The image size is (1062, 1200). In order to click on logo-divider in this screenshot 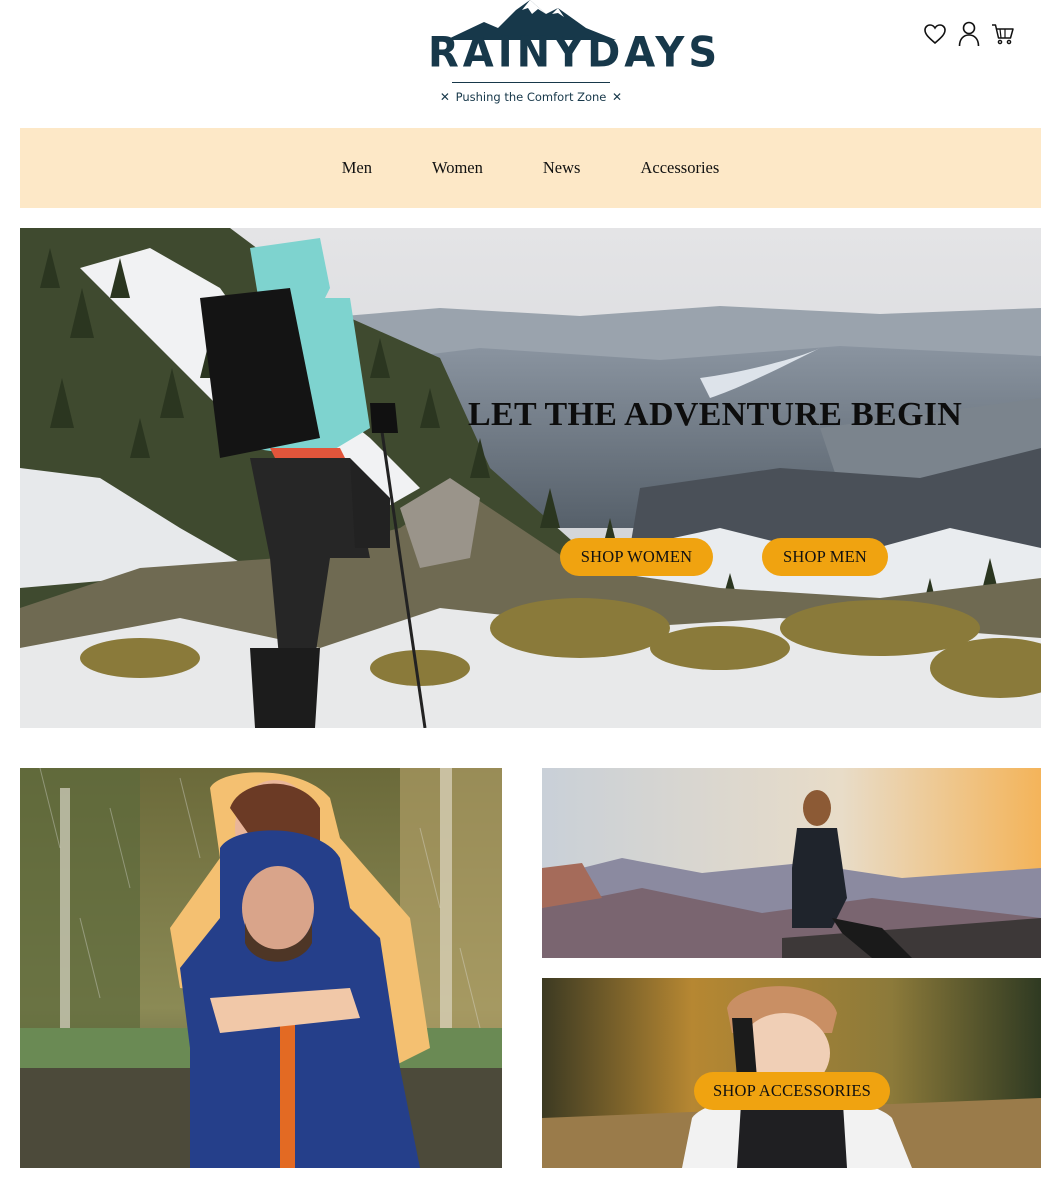, I will do `click(531, 82)`.